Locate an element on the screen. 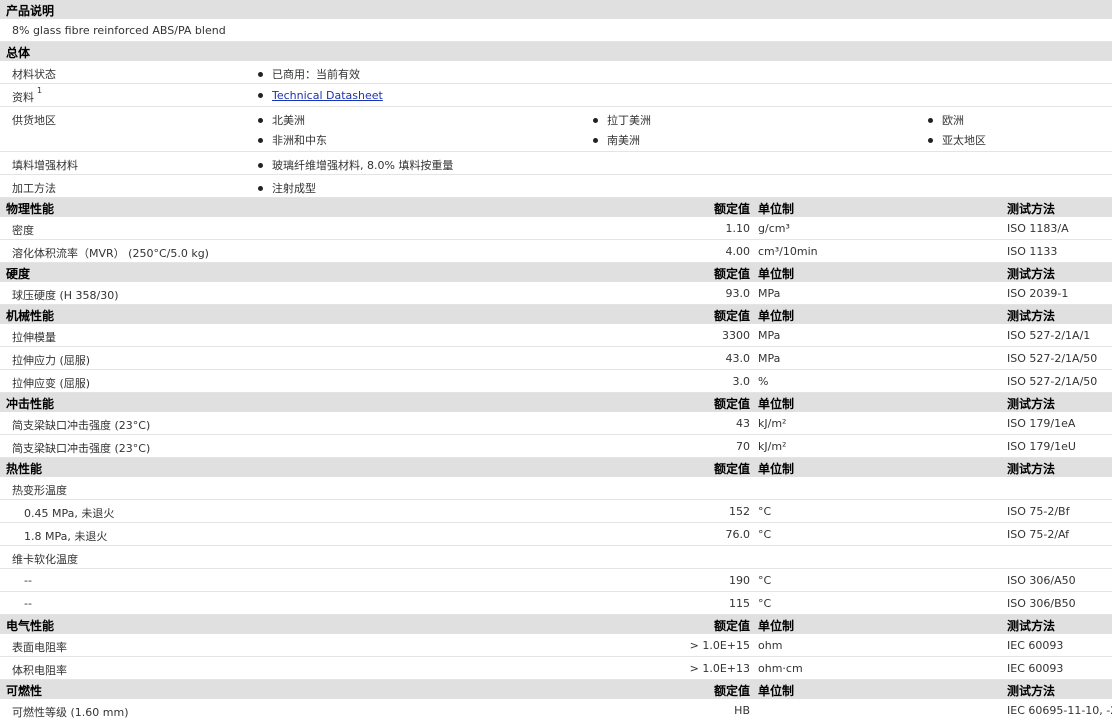  test-method: ISO 75-2/Af is located at coordinates (1038, 534).